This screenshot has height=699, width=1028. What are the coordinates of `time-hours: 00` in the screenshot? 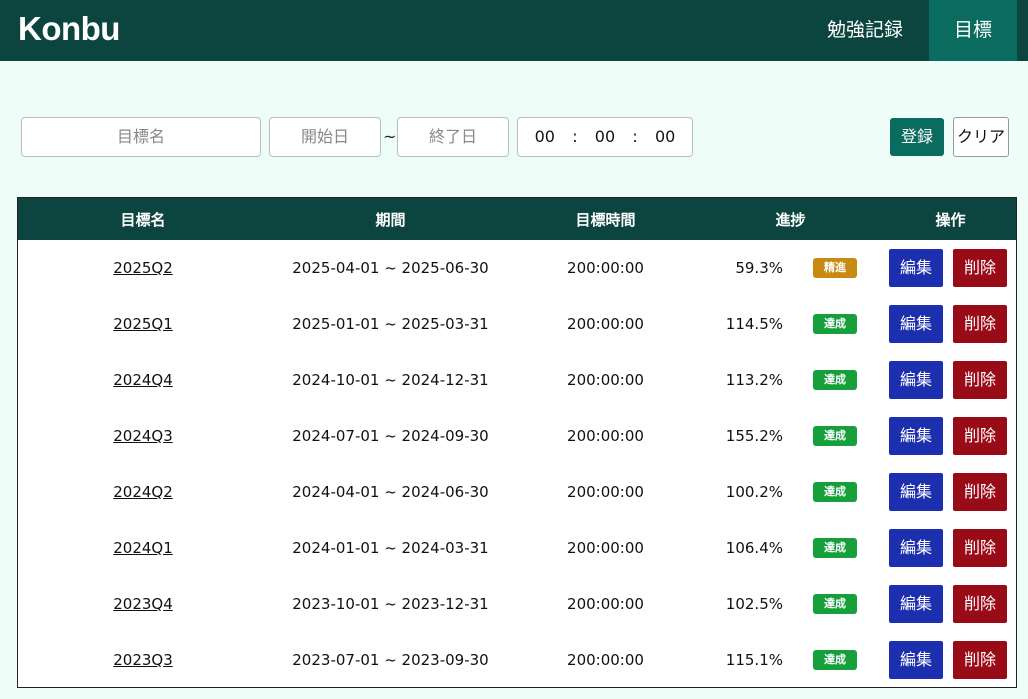 It's located at (545, 137).